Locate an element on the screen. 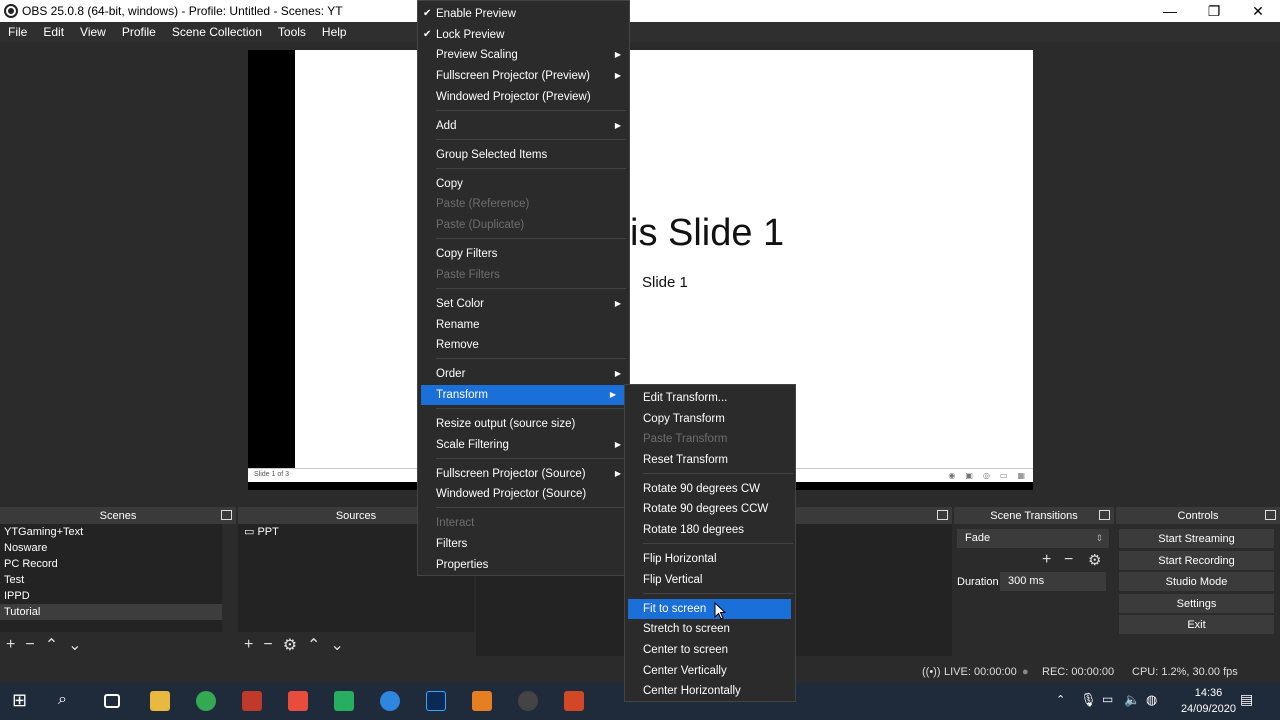 The image size is (1280, 720). scene-item: IPPD is located at coordinates (111, 596).